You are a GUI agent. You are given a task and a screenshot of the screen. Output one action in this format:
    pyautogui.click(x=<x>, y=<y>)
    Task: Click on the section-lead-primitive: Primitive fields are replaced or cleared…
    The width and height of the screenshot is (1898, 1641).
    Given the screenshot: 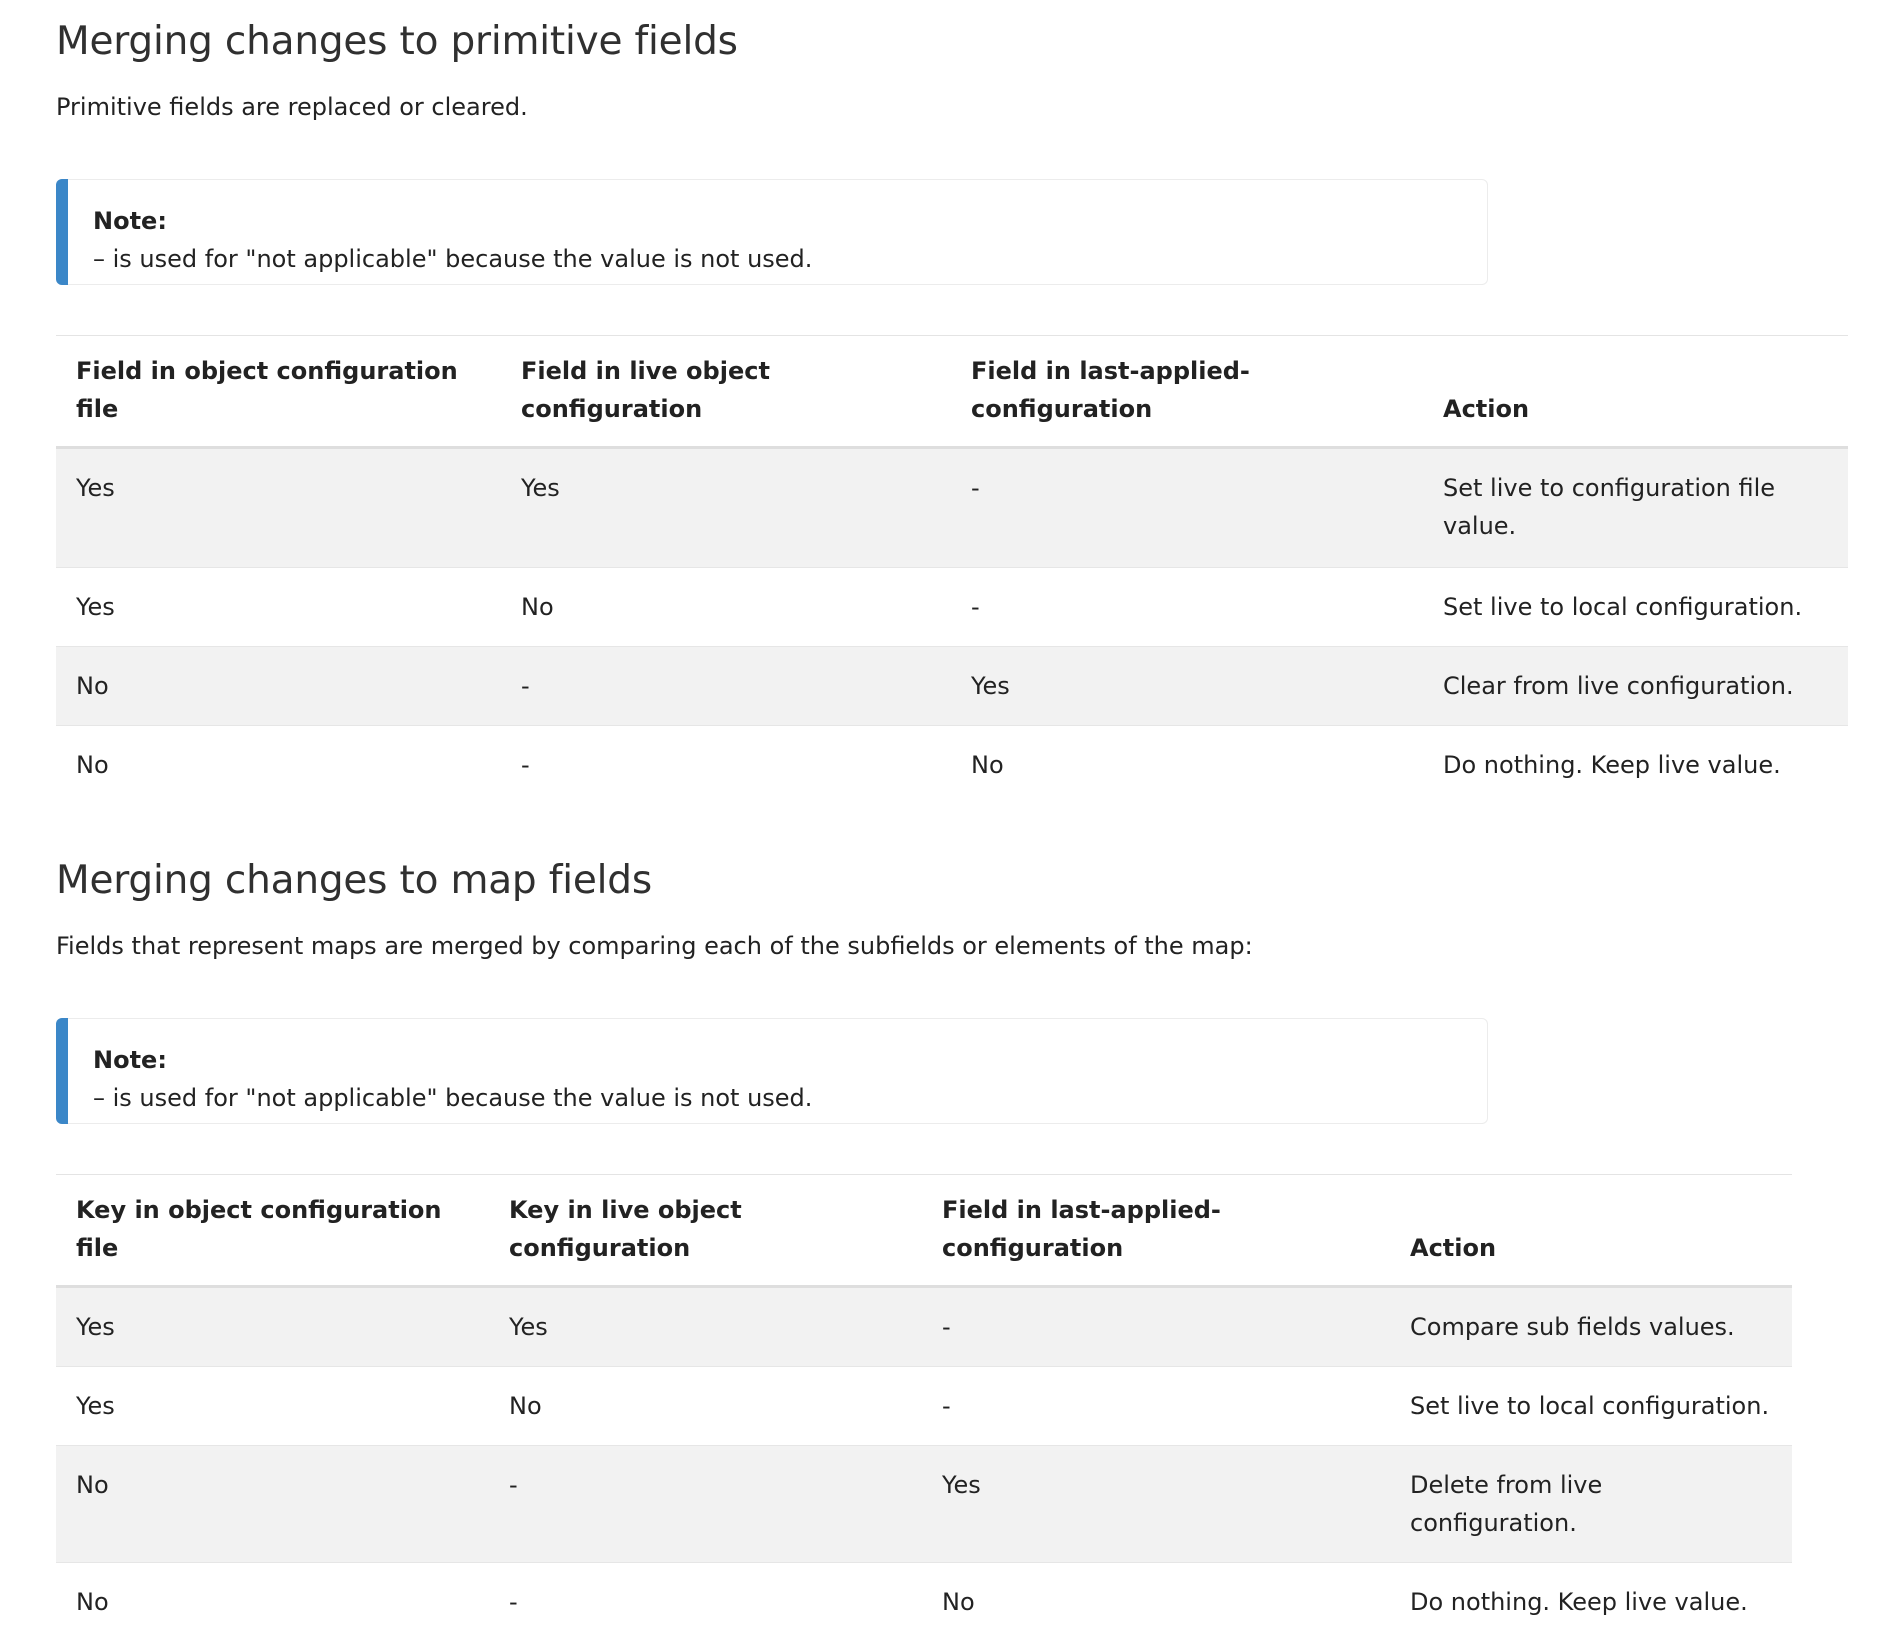 What is the action you would take?
    pyautogui.click(x=292, y=106)
    